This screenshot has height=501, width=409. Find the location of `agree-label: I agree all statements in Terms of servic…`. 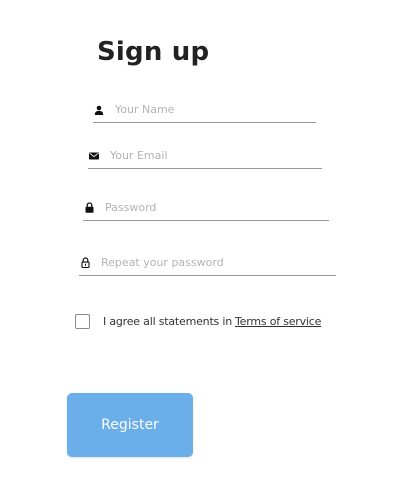

agree-label: I agree all statements in Terms of servic… is located at coordinates (212, 321).